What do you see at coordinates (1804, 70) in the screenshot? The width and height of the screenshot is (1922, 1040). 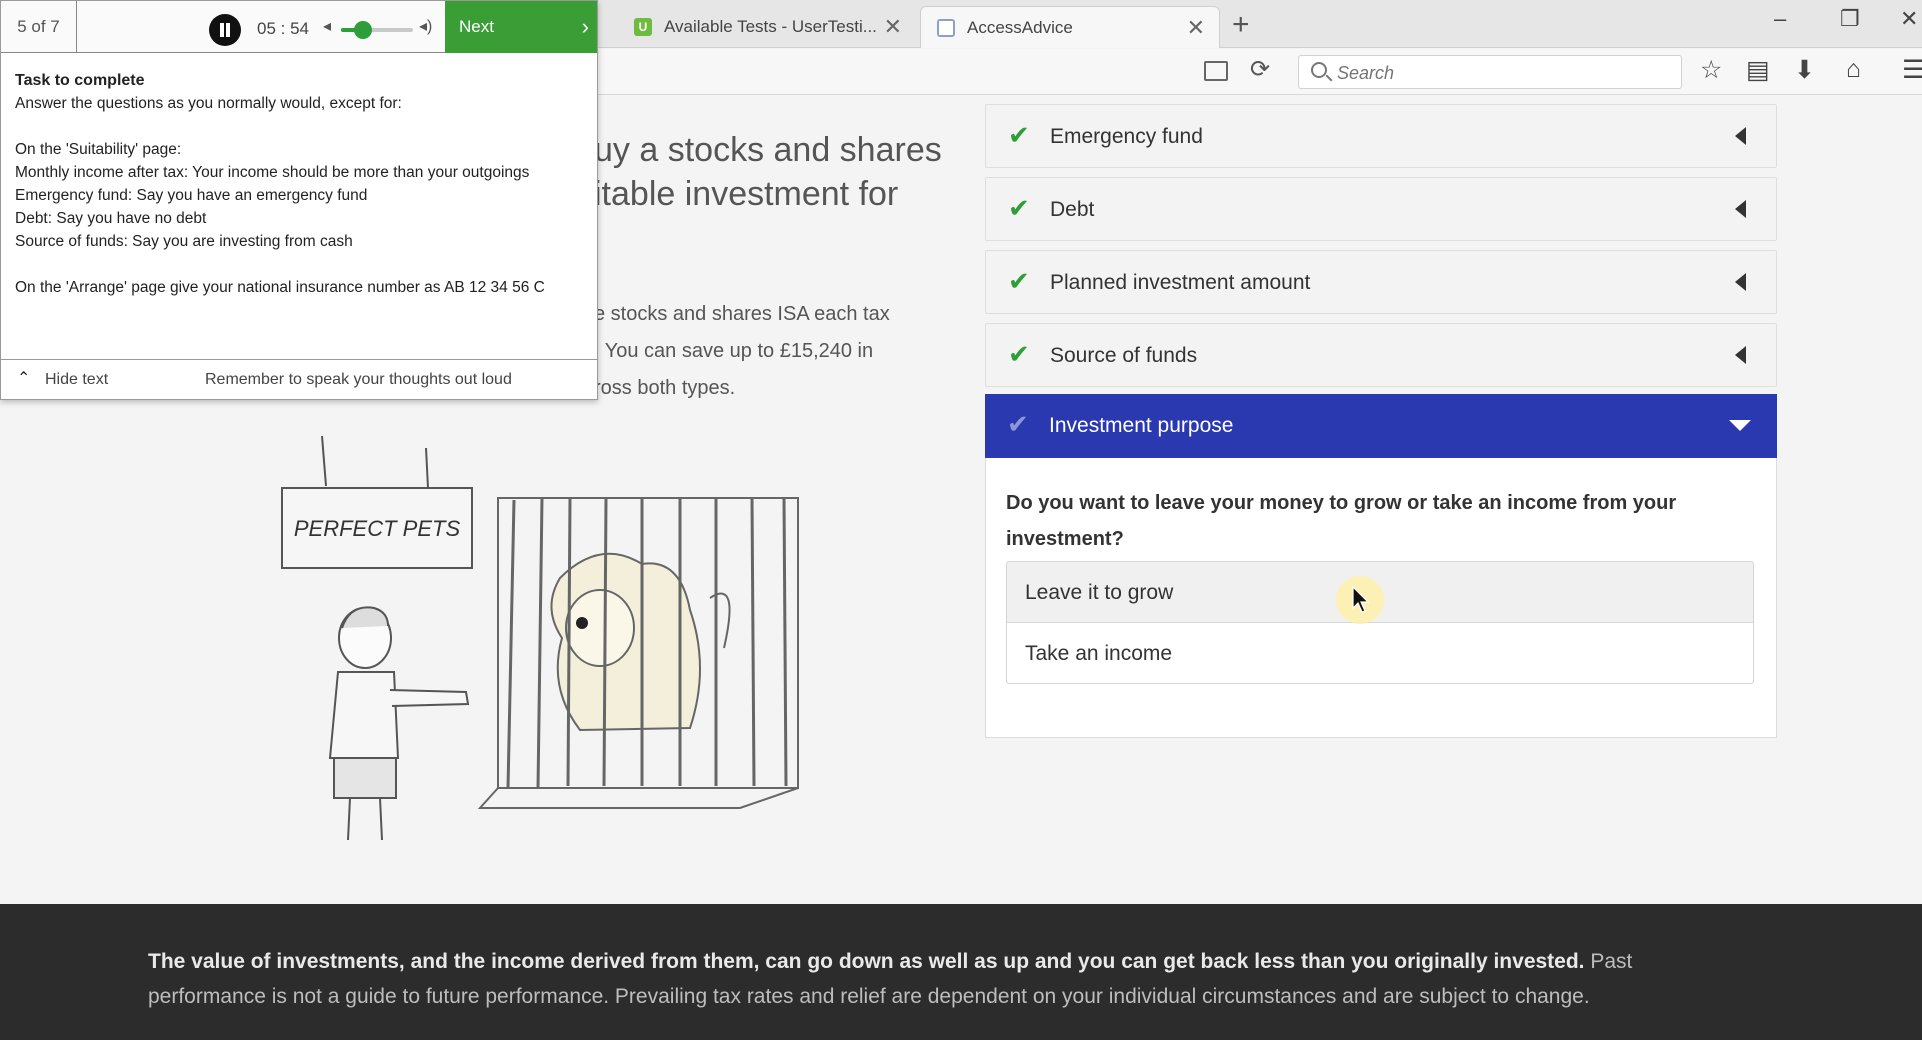 I see `download-icon: ⬇` at bounding box center [1804, 70].